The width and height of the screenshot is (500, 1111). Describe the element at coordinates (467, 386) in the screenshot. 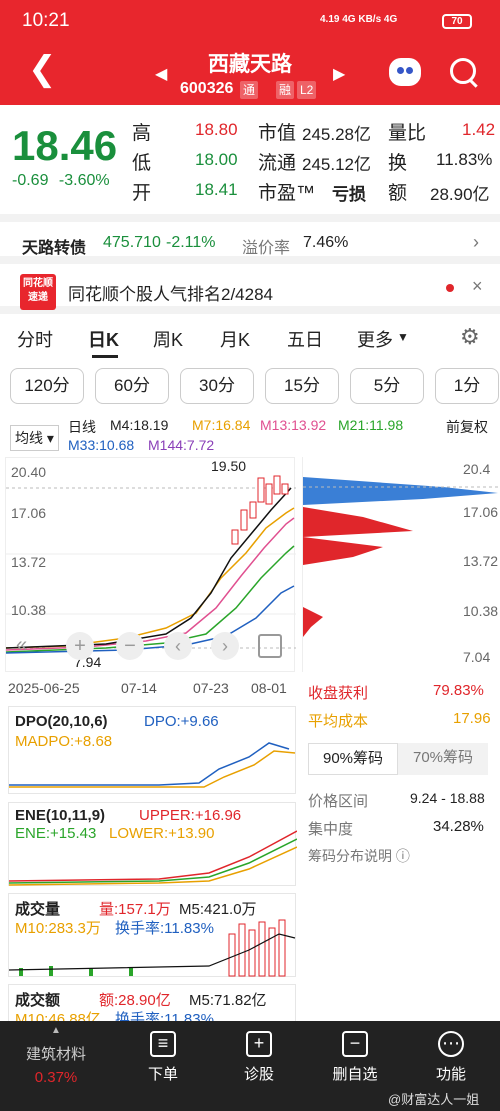

I see `period-1min: 1分` at that location.